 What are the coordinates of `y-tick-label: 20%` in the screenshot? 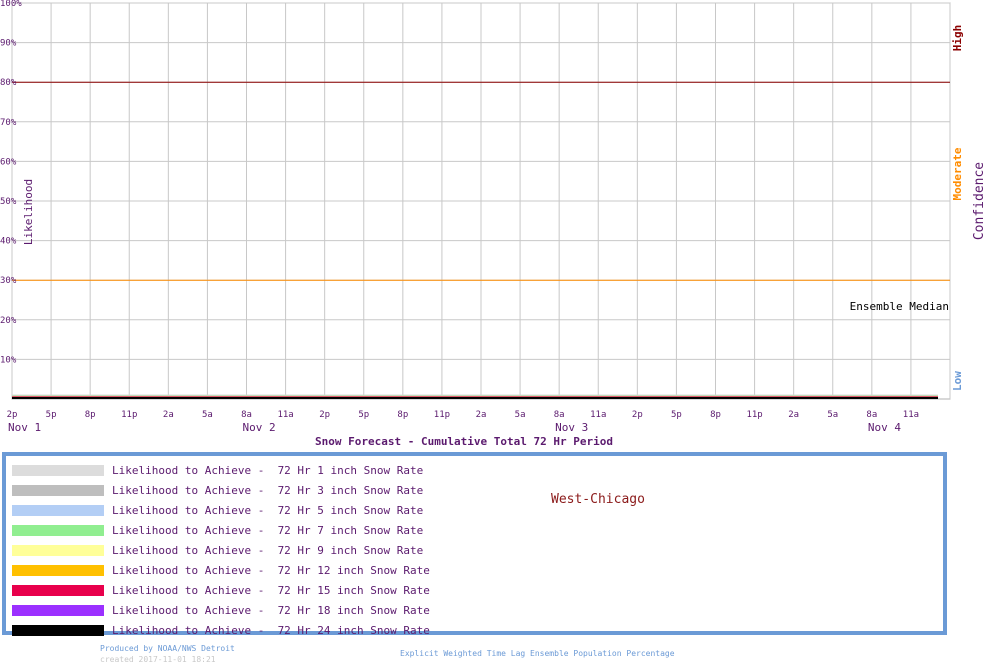 It's located at (8, 321).